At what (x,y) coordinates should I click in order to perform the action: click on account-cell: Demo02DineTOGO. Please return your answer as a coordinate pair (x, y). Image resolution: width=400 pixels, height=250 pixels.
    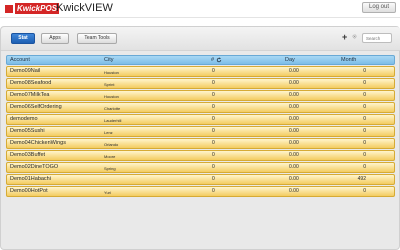
    Looking at the image, I should click on (34, 167).